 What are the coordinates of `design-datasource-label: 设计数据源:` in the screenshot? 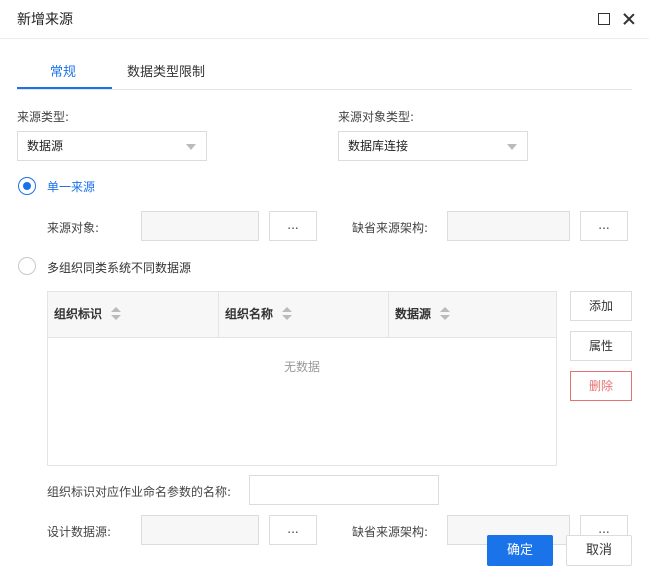 It's located at (79, 532).